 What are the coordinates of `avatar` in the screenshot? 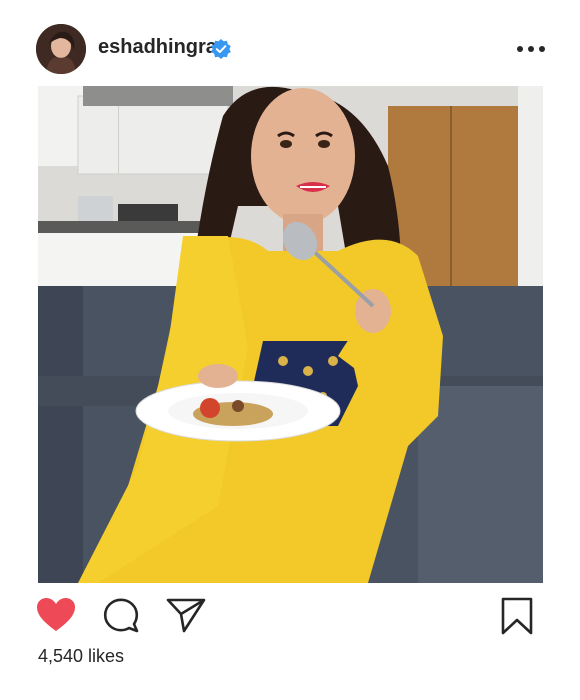 It's located at (61, 49).